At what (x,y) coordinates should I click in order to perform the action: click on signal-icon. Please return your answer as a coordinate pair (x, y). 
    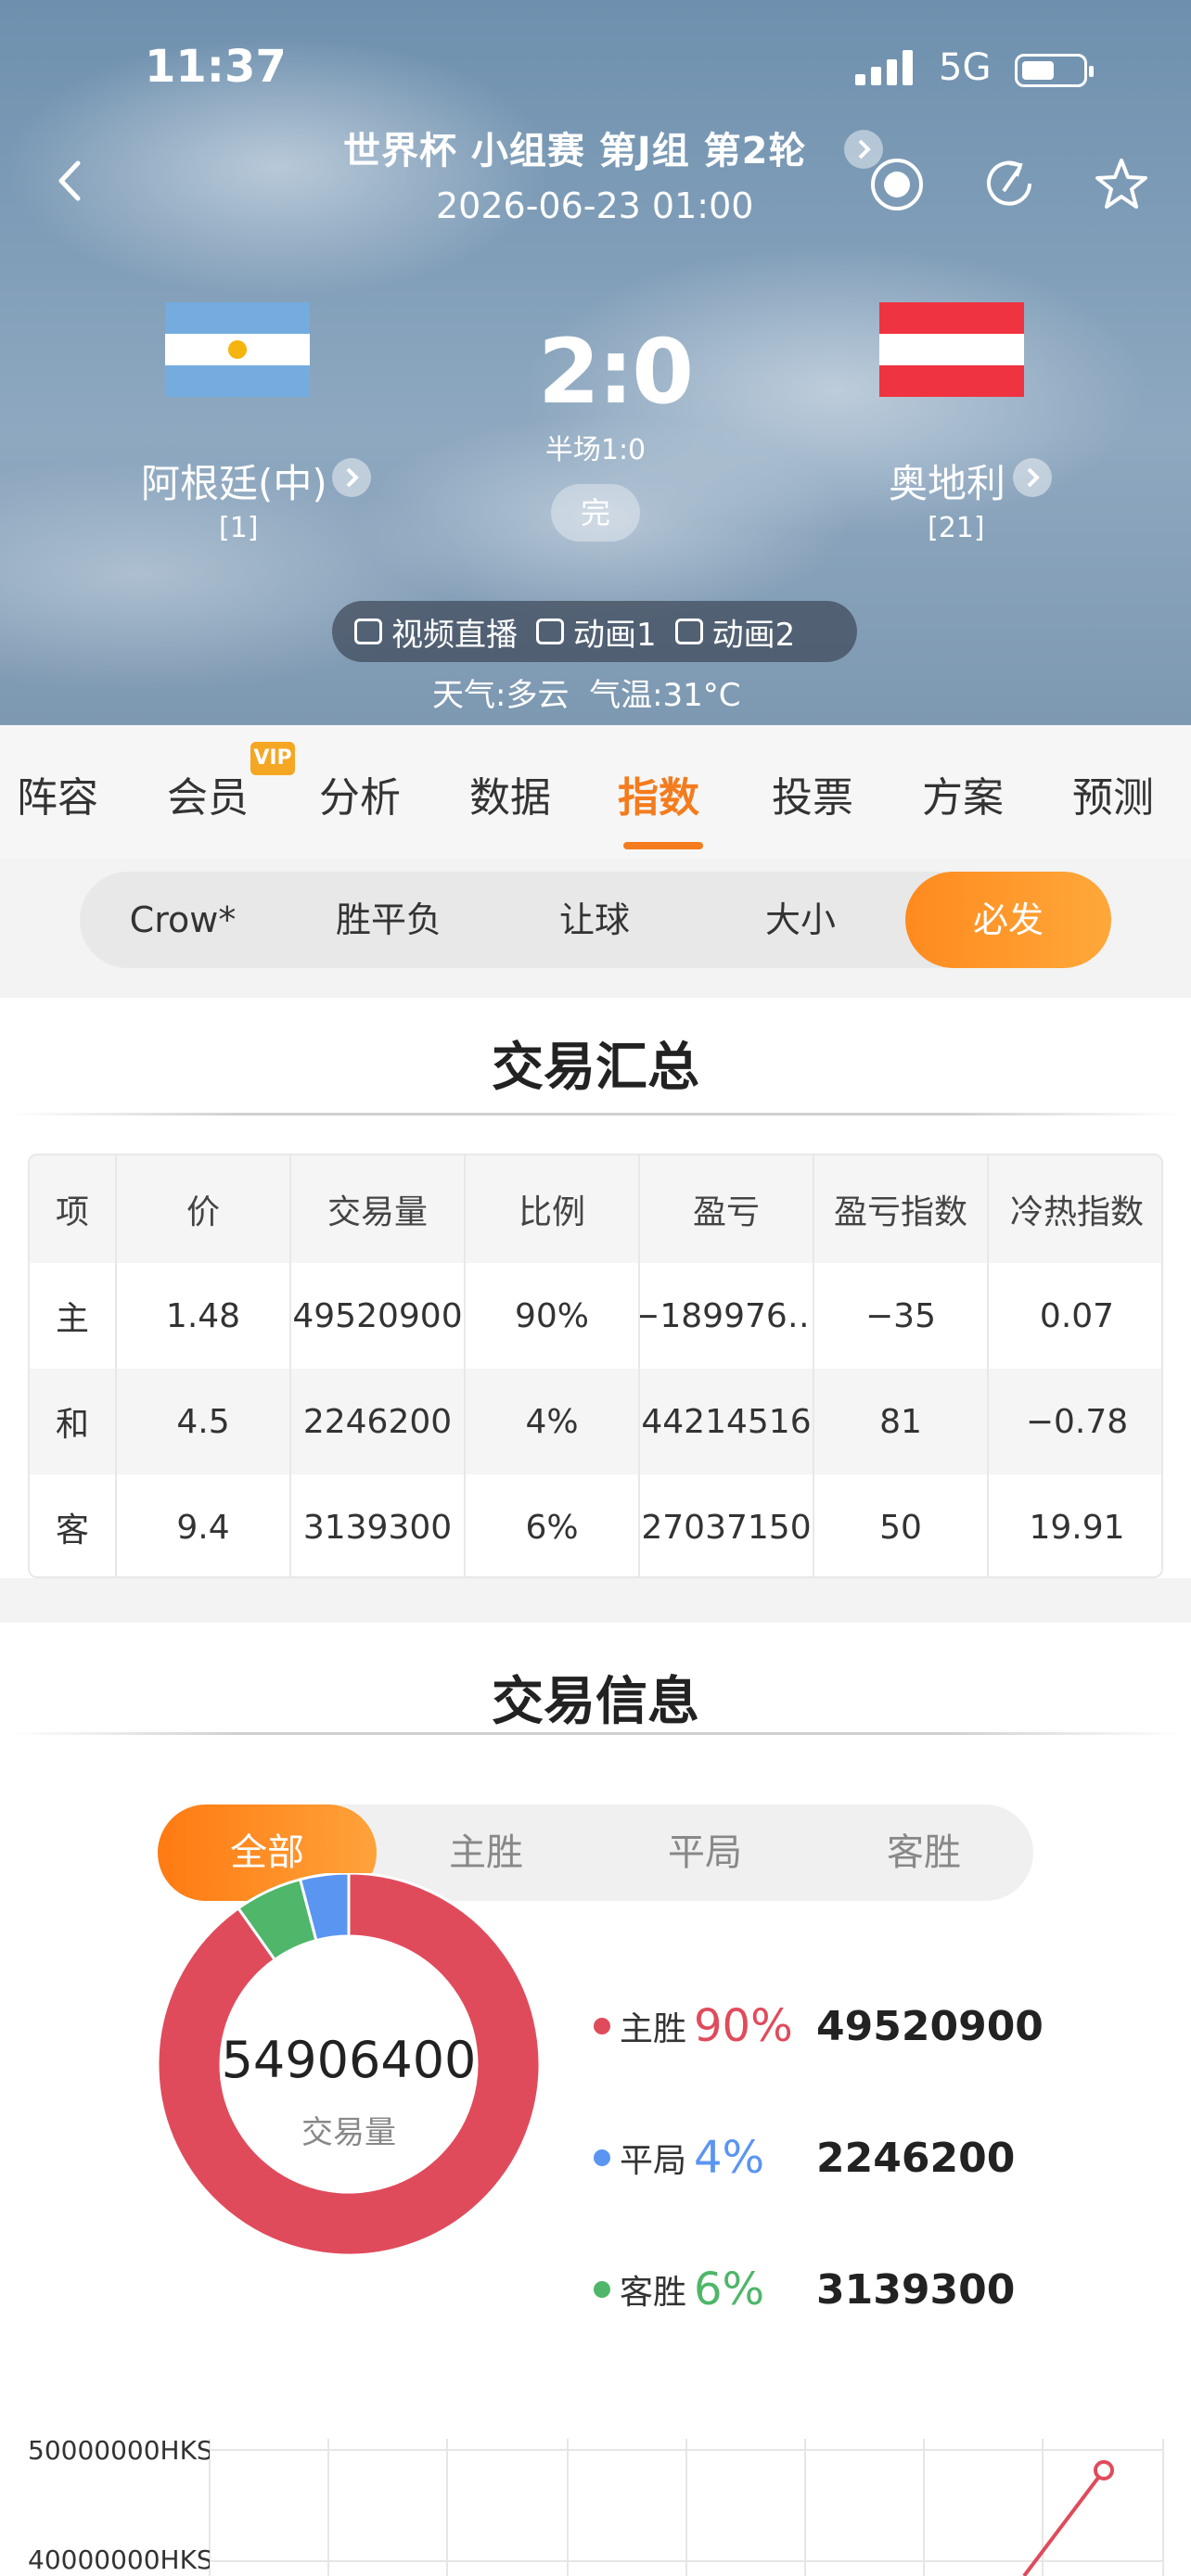
    Looking at the image, I should click on (884, 66).